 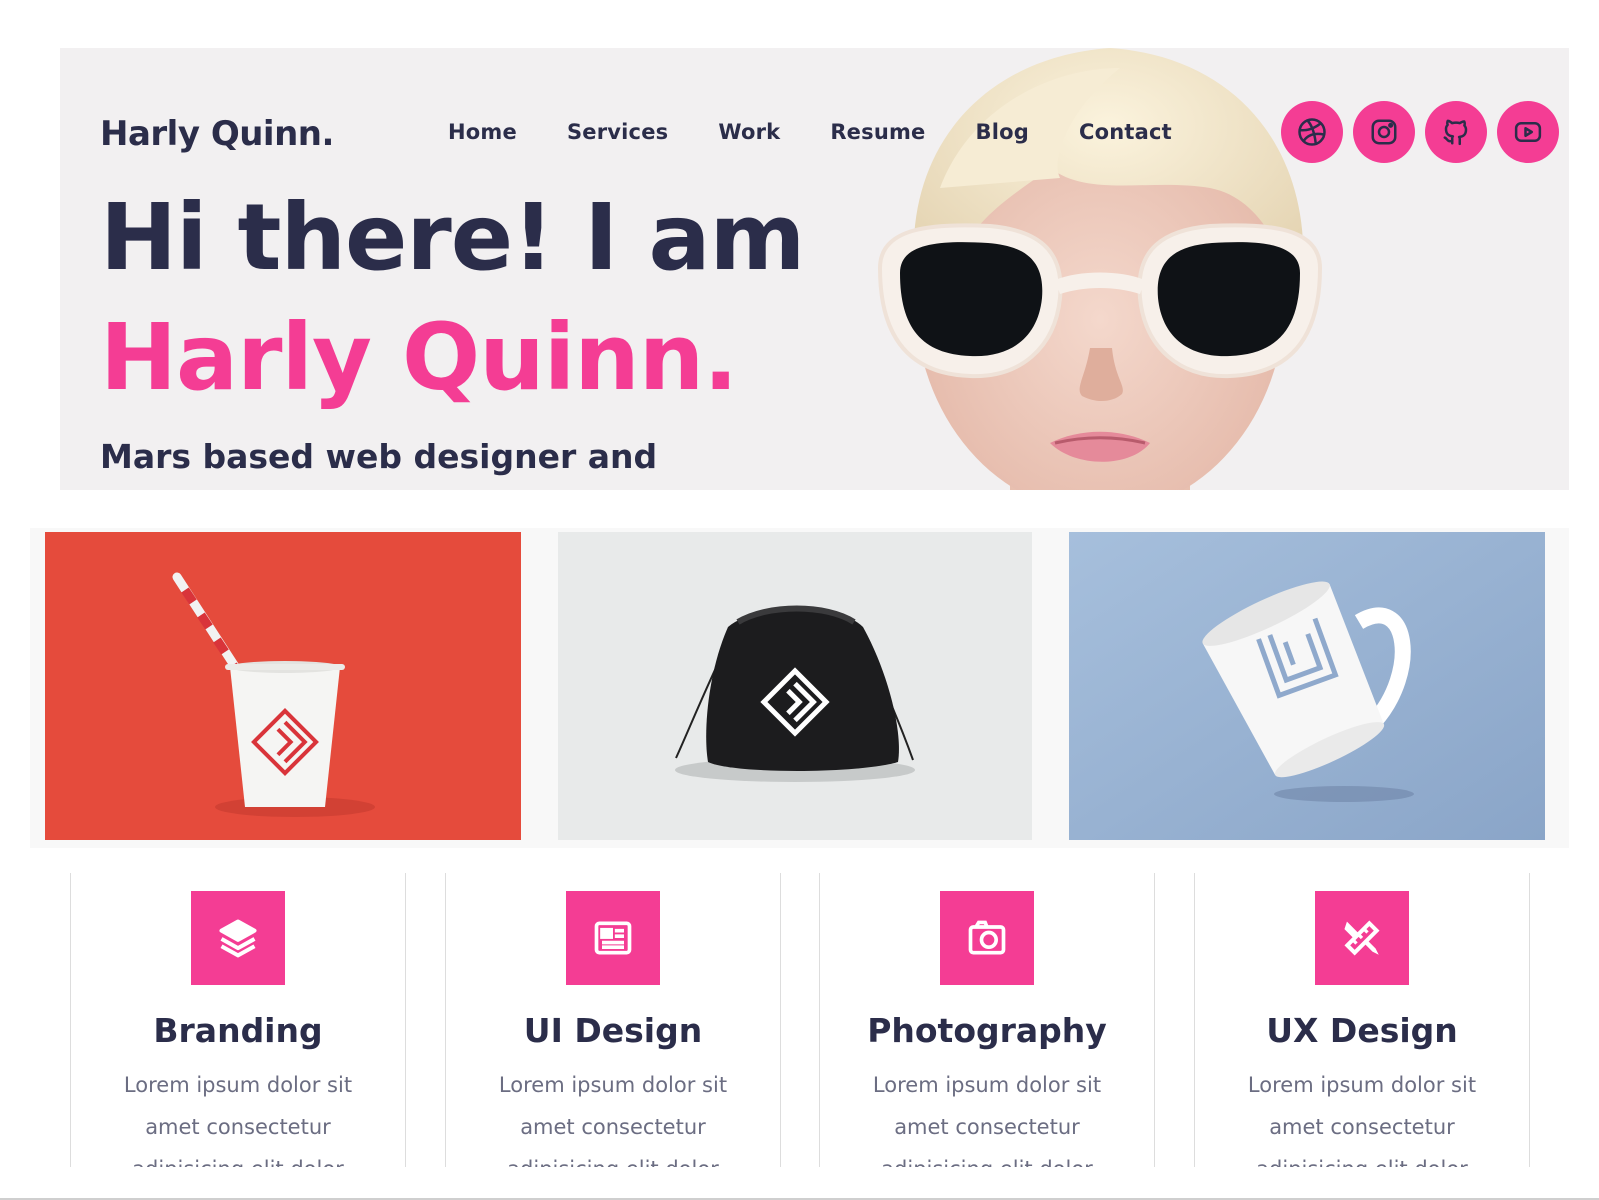 I want to click on brand-logo: Harly Quinn., so click(x=217, y=134).